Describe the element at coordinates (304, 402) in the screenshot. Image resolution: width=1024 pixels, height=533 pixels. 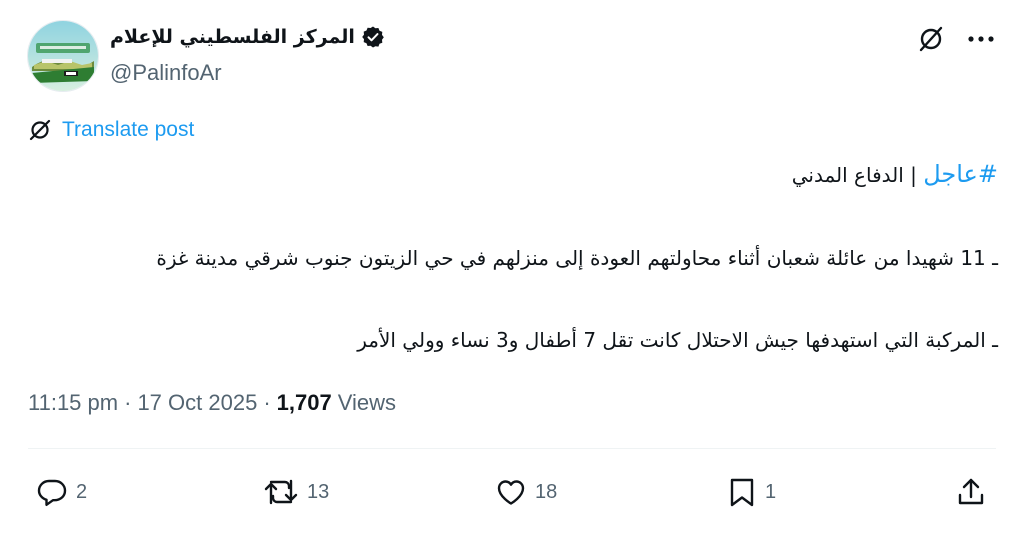
I see `views-count: 1,707` at that location.